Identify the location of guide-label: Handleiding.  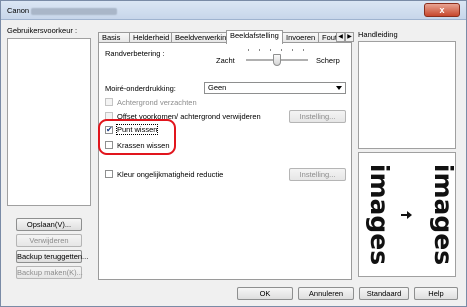
(378, 34).